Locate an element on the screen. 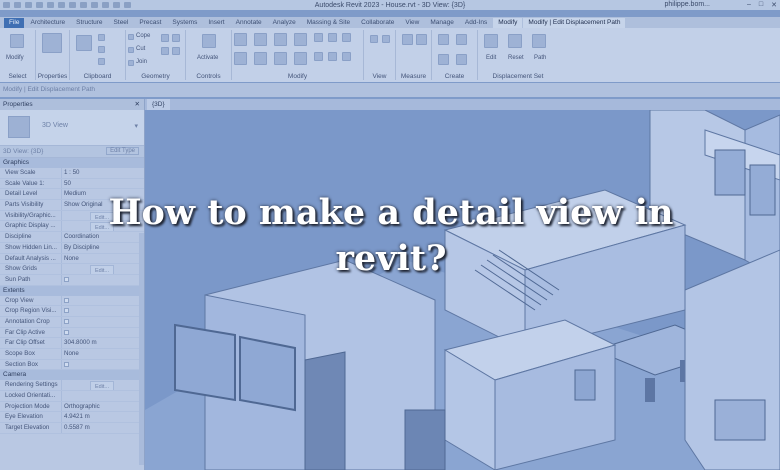 The width and height of the screenshot is (780, 470). delete-icon is located at coordinates (346, 56).